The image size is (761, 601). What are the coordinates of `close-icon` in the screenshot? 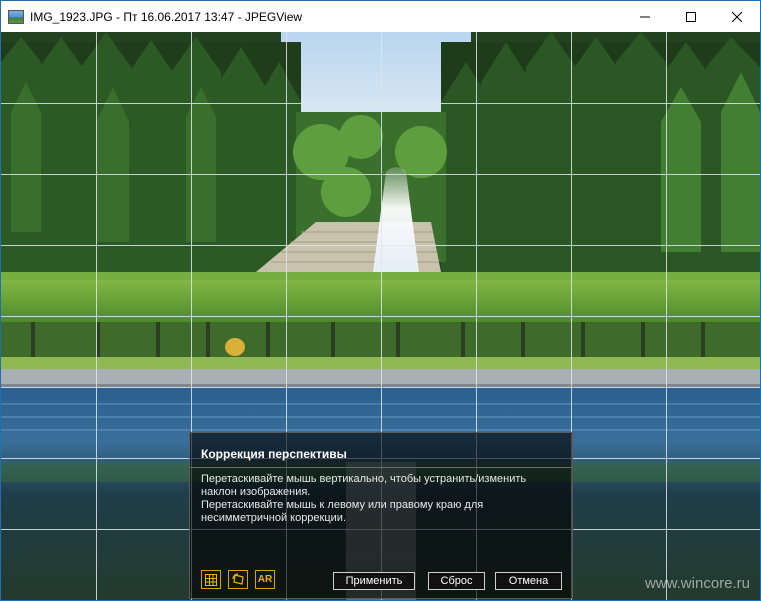 It's located at (737, 16).